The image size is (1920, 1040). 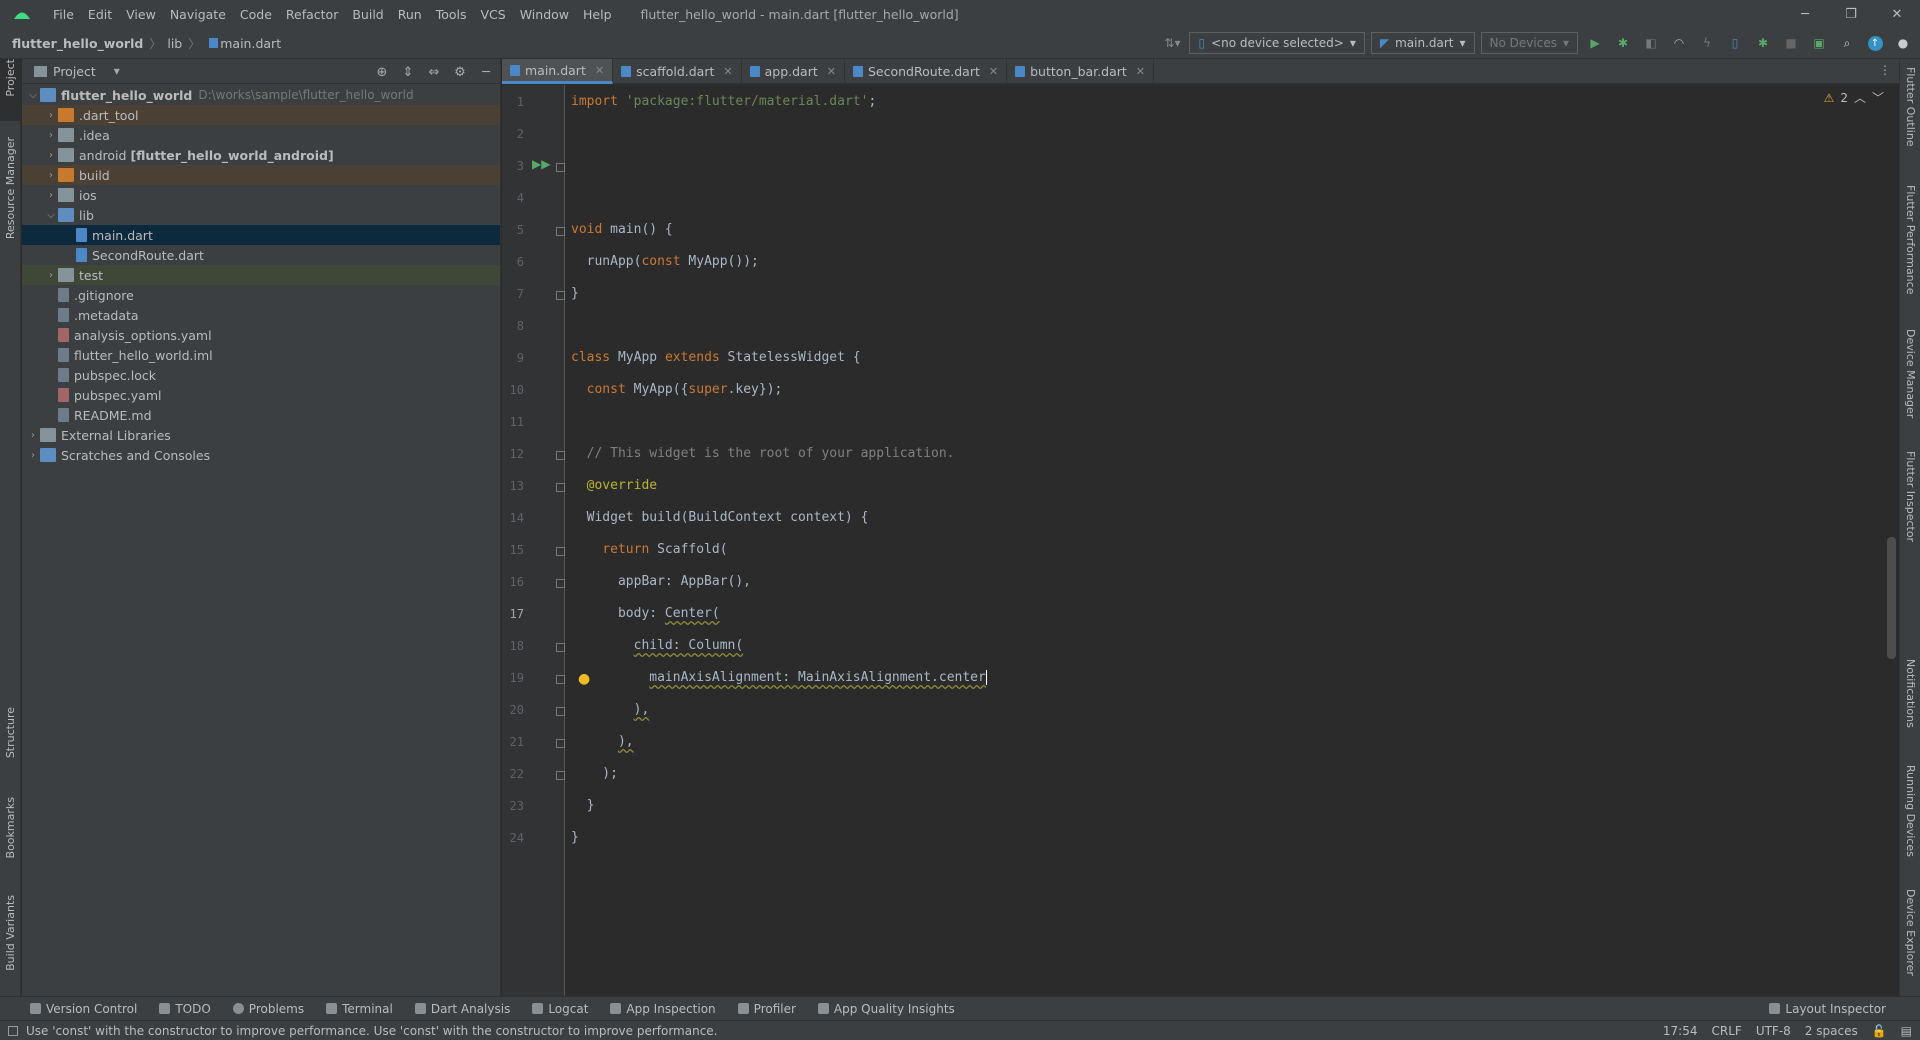 I want to click on more-tabs-icon: ⋮, so click(x=1885, y=70).